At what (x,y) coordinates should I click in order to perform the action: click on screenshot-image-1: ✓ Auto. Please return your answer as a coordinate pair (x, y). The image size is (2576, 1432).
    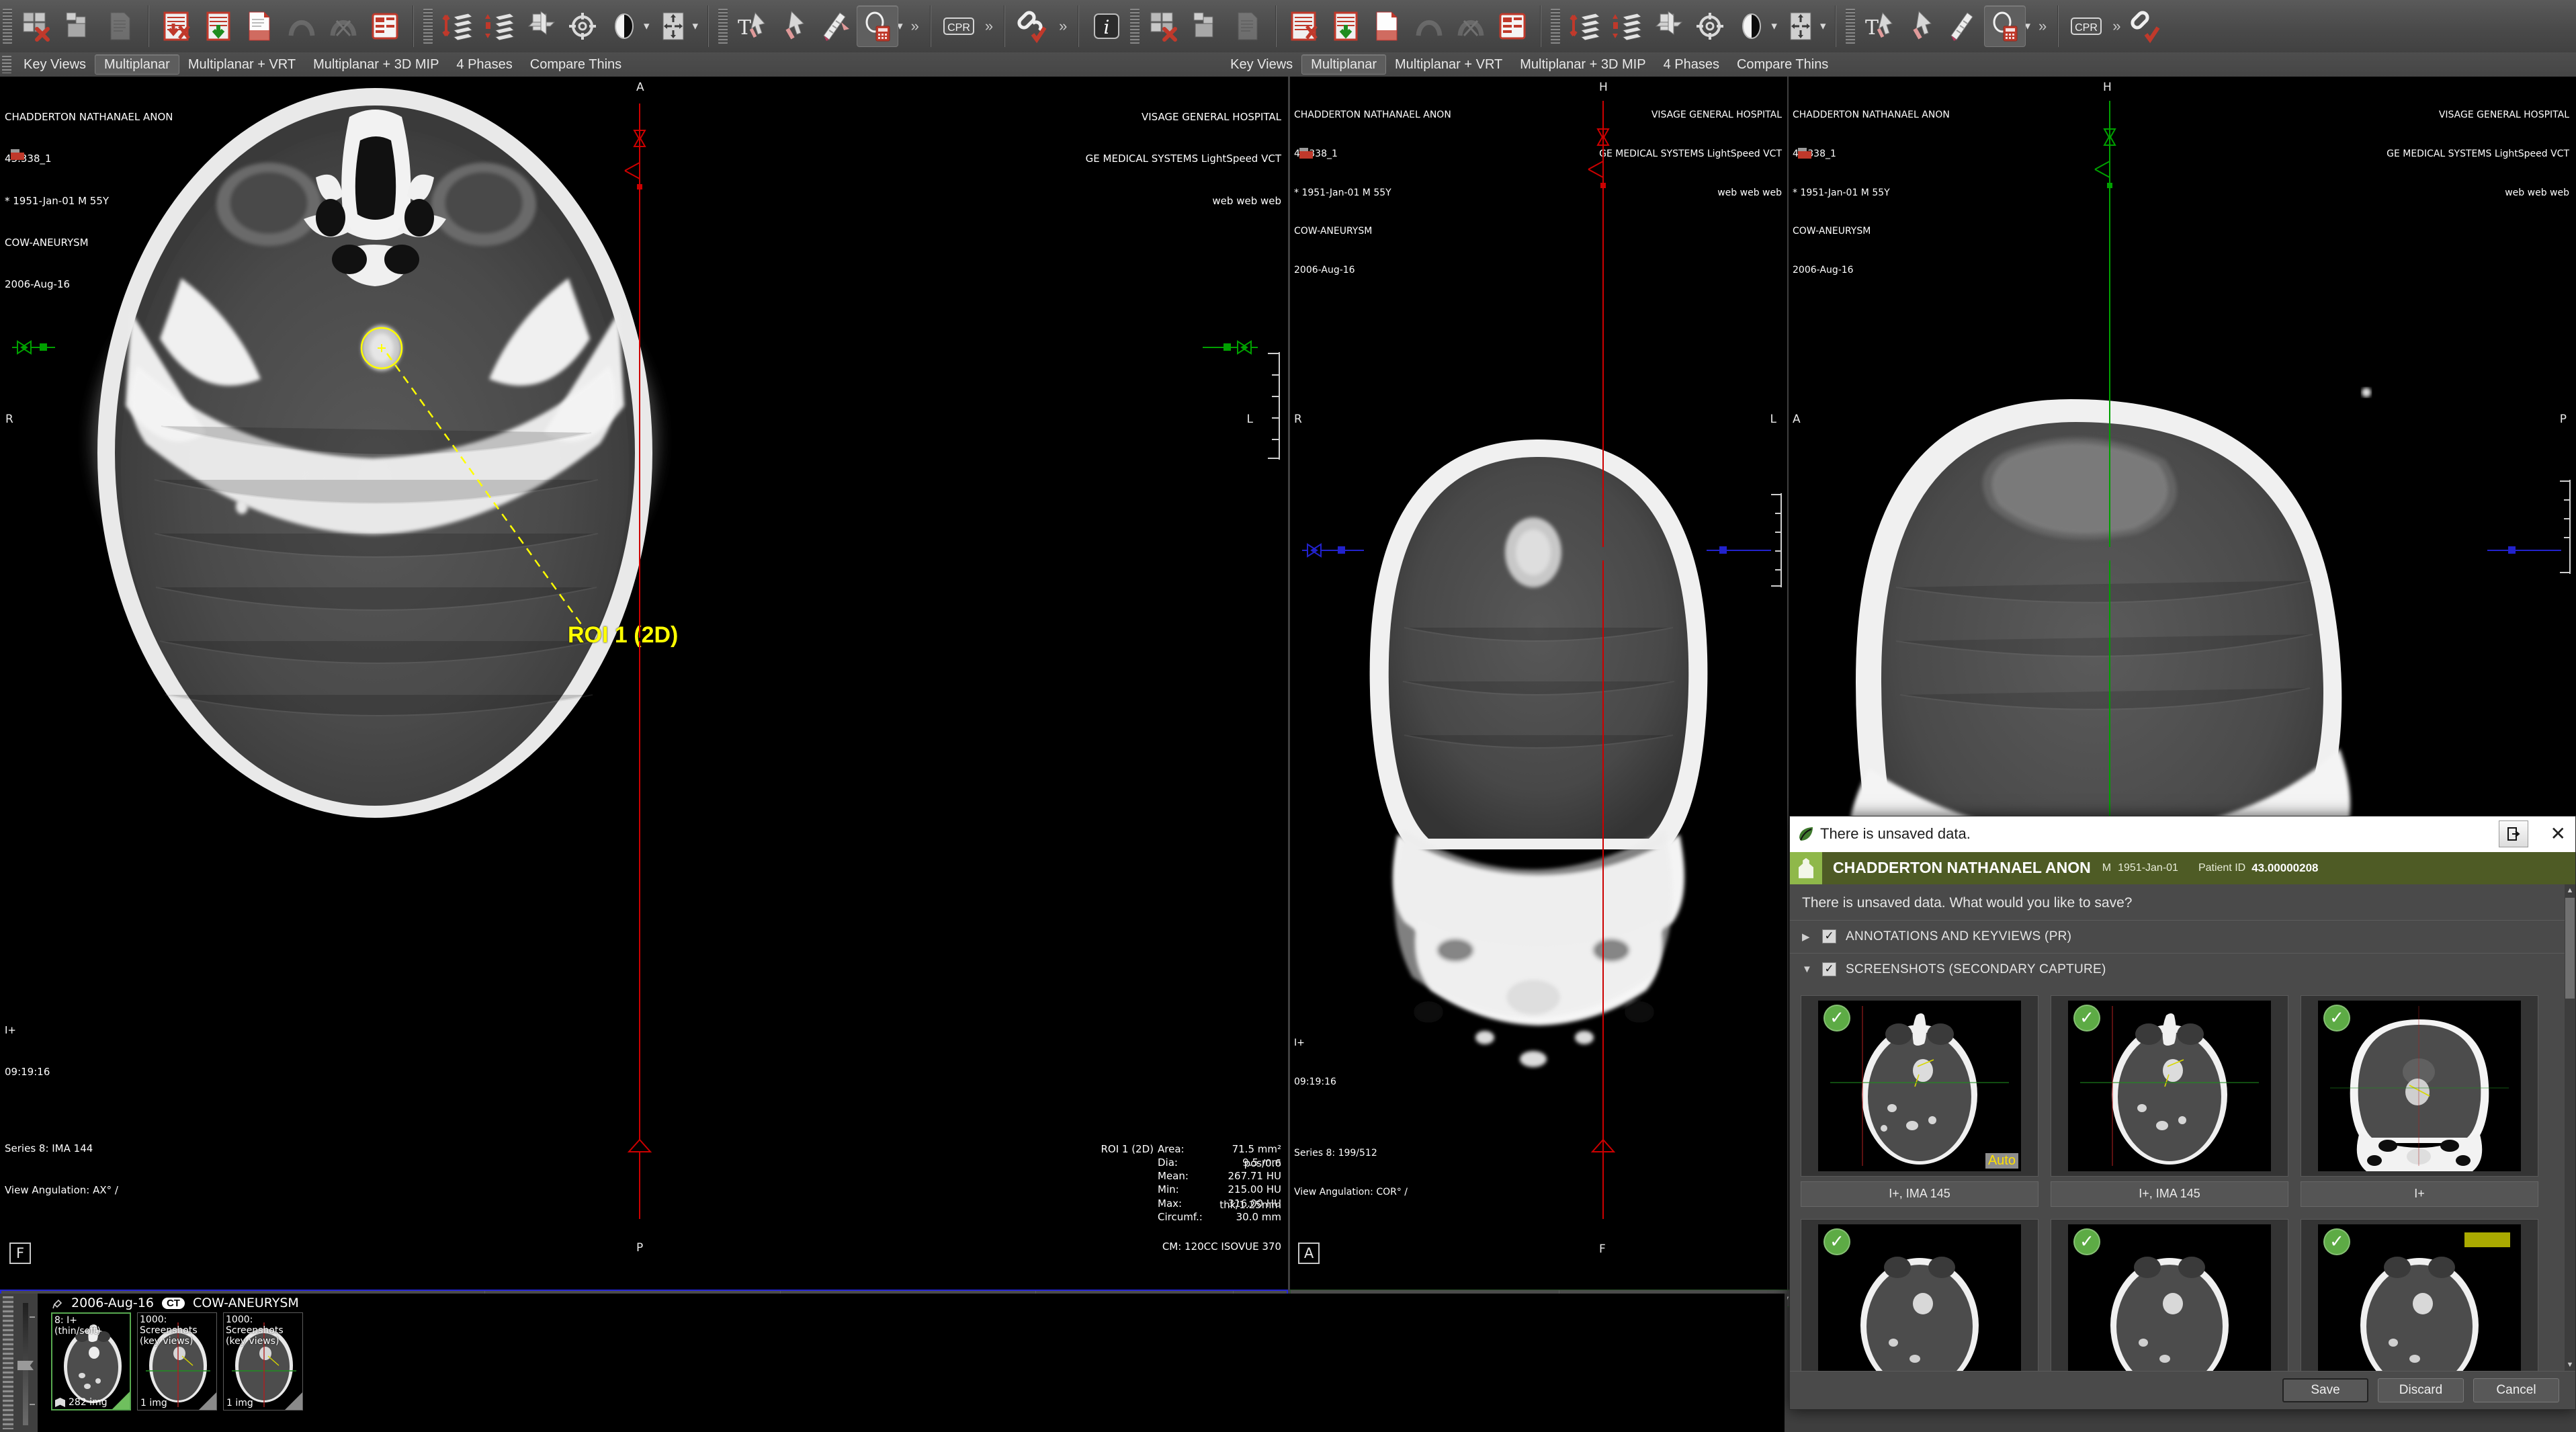
    Looking at the image, I should click on (1919, 1086).